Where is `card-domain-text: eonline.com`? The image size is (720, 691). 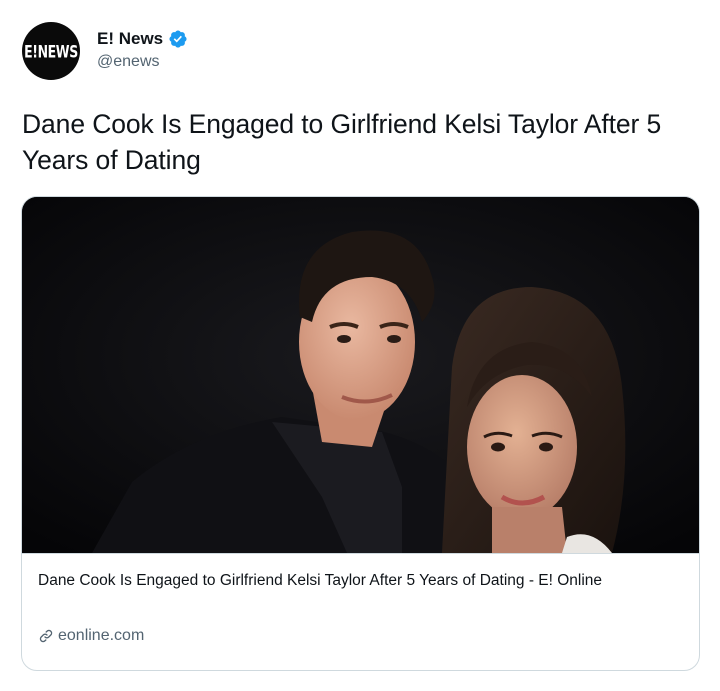 card-domain-text: eonline.com is located at coordinates (101, 635).